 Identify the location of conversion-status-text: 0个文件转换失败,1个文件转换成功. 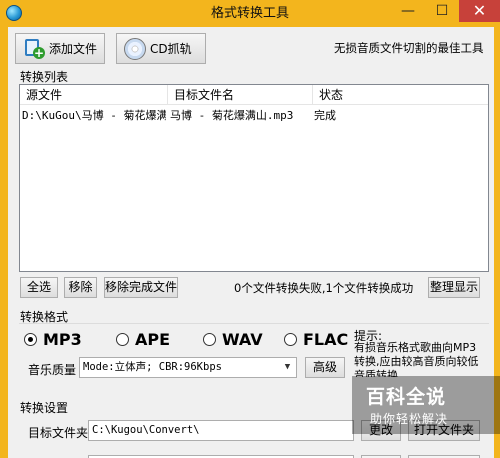
(324, 288).